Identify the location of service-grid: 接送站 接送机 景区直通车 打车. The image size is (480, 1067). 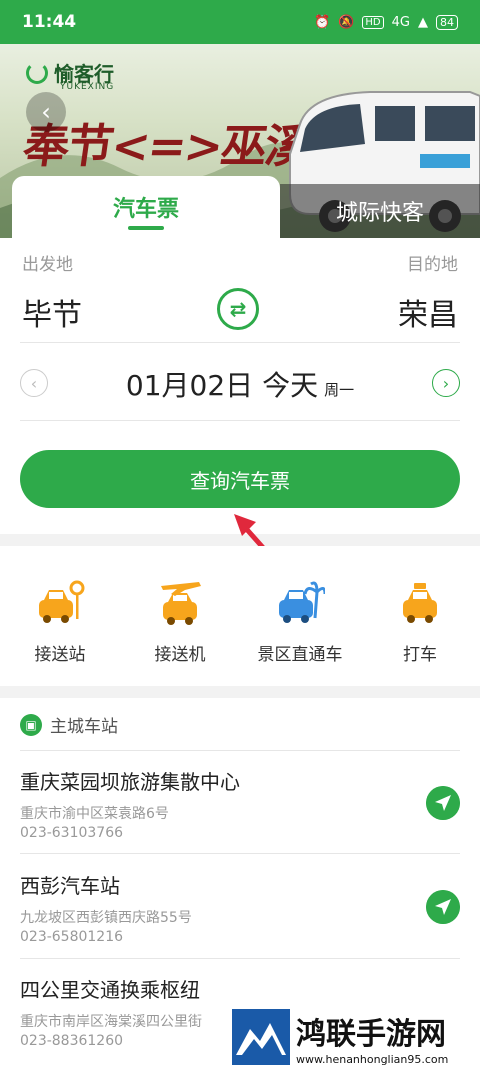
(240, 616).